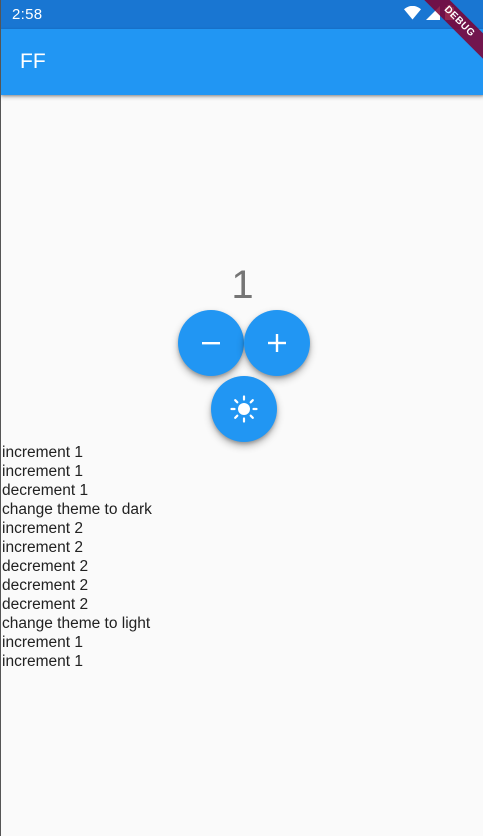 Image resolution: width=483 pixels, height=836 pixels. I want to click on decrement-button, so click(211, 343).